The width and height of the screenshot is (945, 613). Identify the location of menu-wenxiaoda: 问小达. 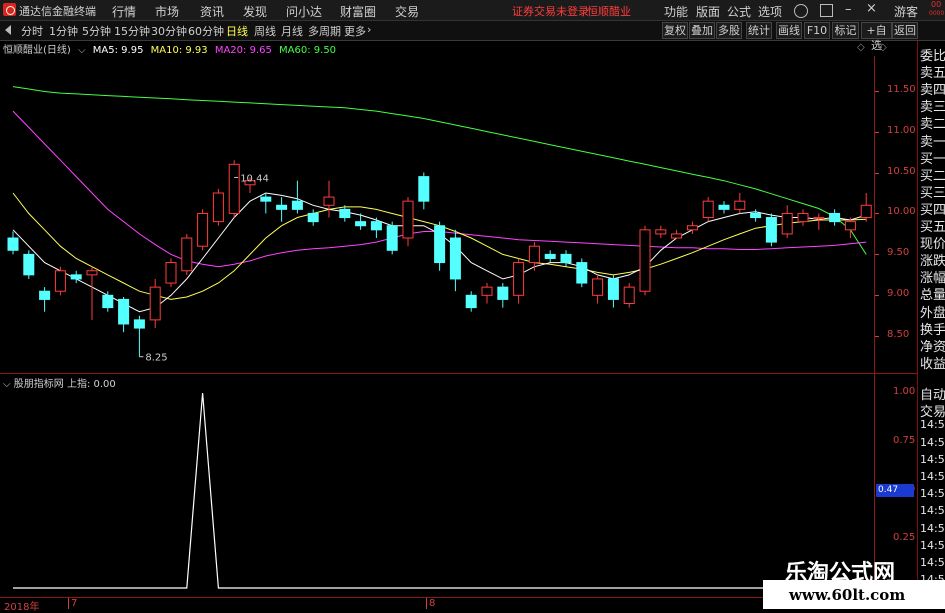
(304, 11).